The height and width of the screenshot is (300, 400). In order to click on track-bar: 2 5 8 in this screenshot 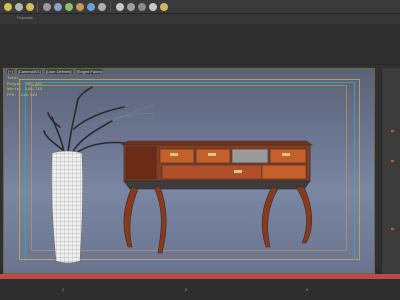, I will do `click(200, 289)`.